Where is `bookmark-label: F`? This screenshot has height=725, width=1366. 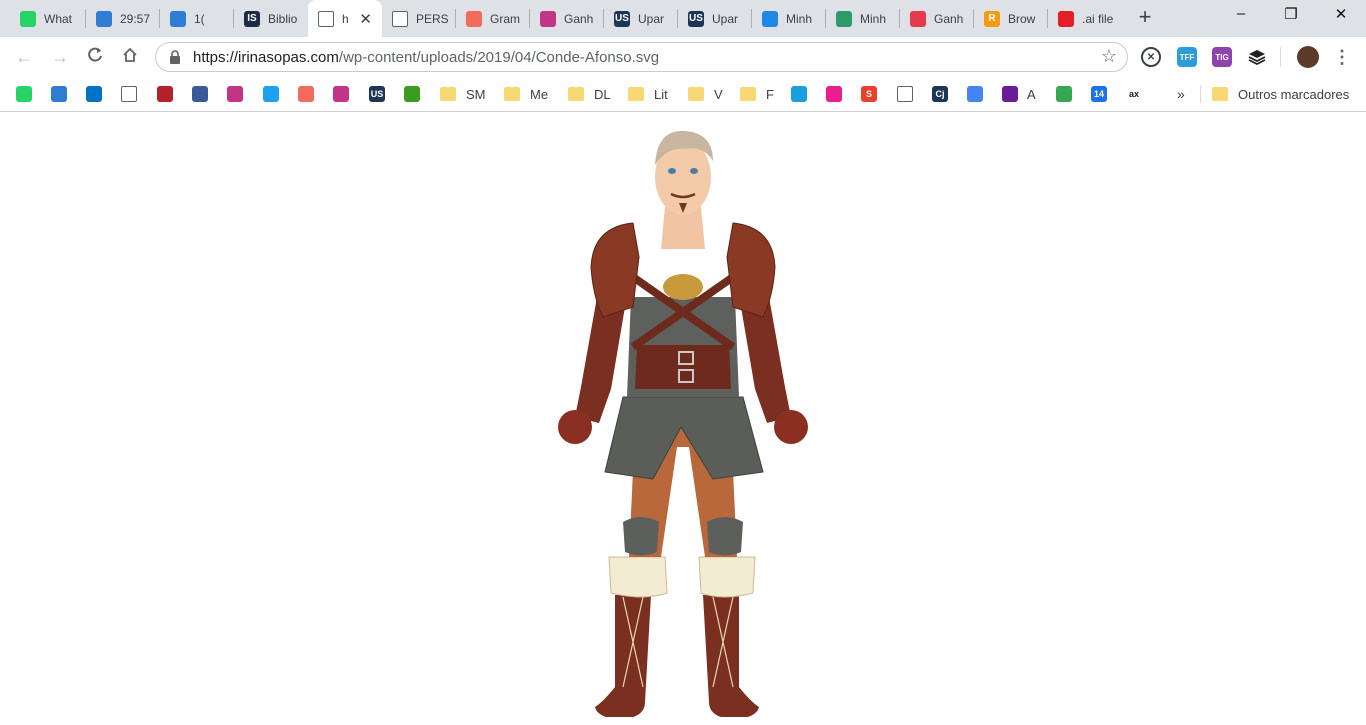
bookmark-label: F is located at coordinates (770, 94).